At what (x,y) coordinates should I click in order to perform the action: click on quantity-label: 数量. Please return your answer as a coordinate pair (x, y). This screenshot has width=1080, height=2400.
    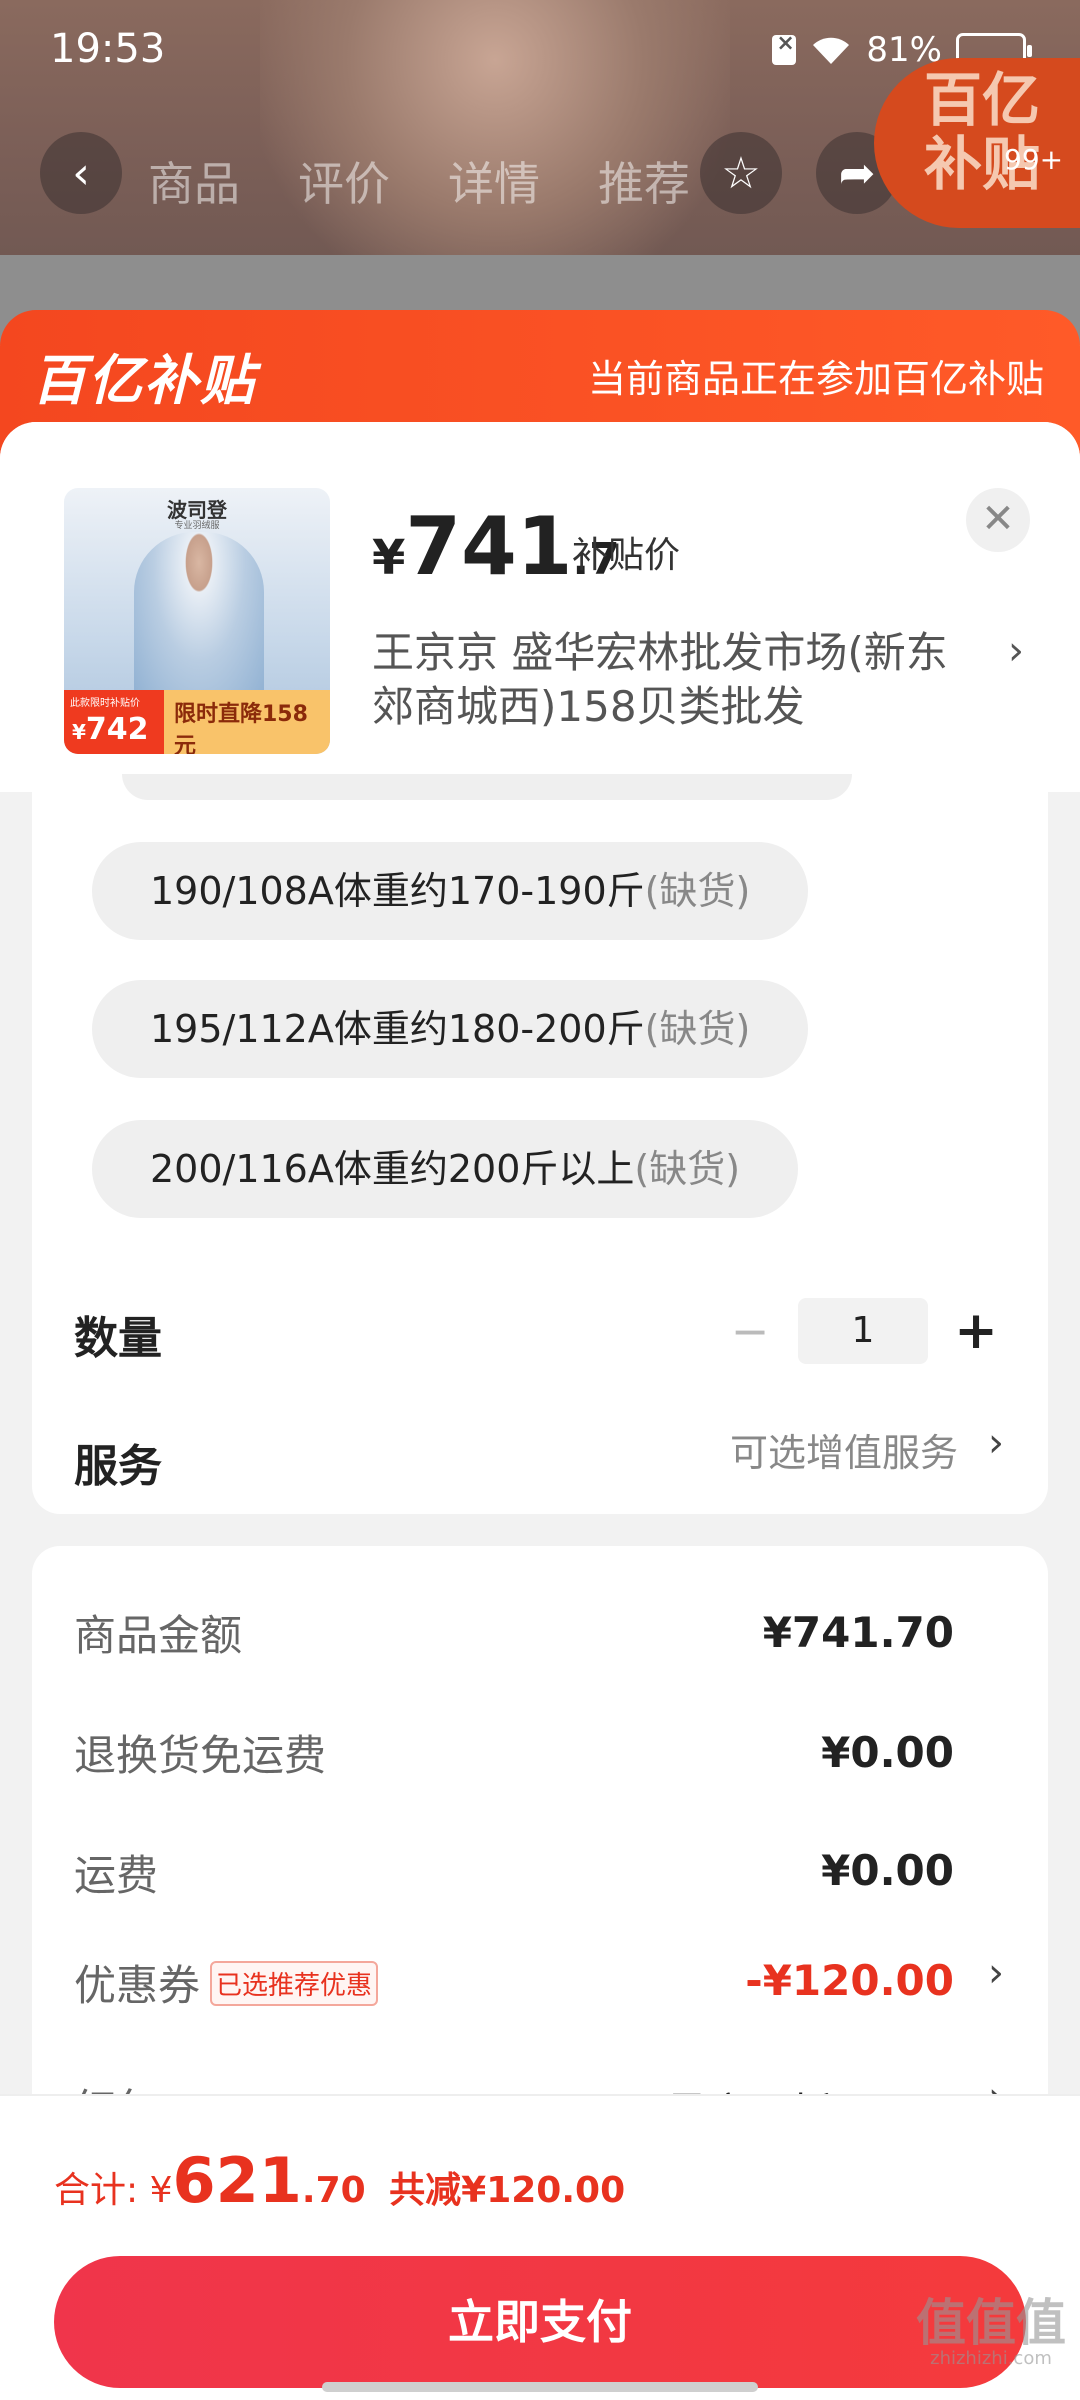
    Looking at the image, I should click on (118, 1338).